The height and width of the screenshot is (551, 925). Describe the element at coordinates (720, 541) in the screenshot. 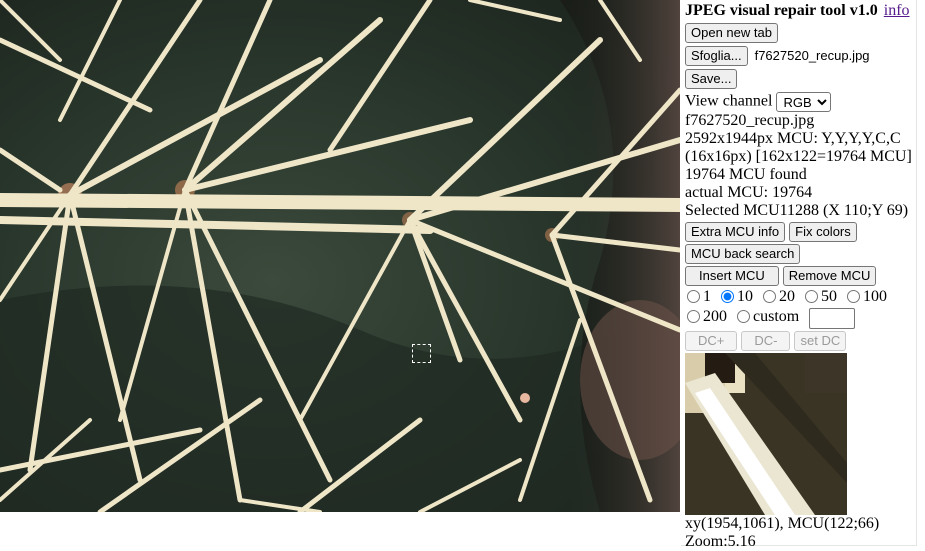

I see `zoom-level-text: Zoom:5.16` at that location.